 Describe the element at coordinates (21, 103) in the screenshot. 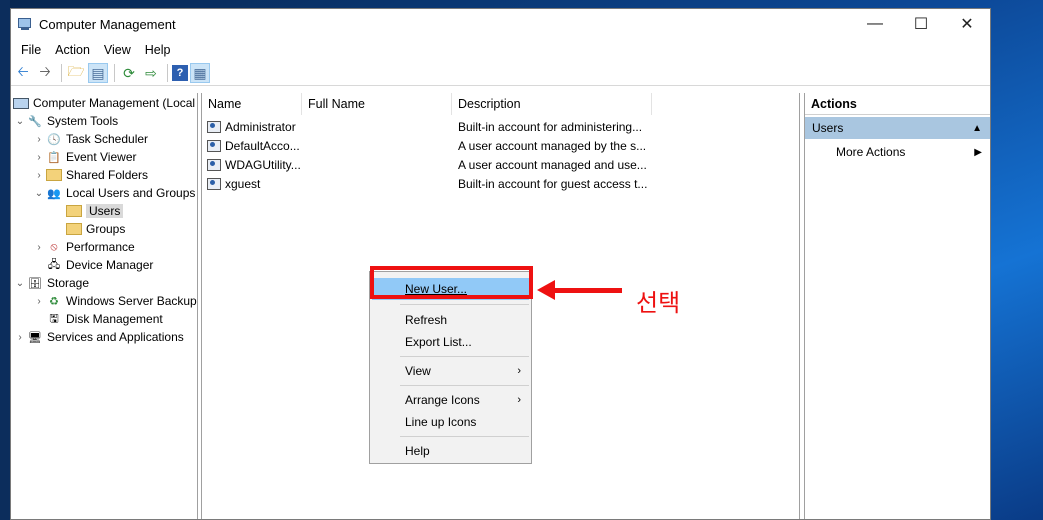

I see `computer-icon` at that location.